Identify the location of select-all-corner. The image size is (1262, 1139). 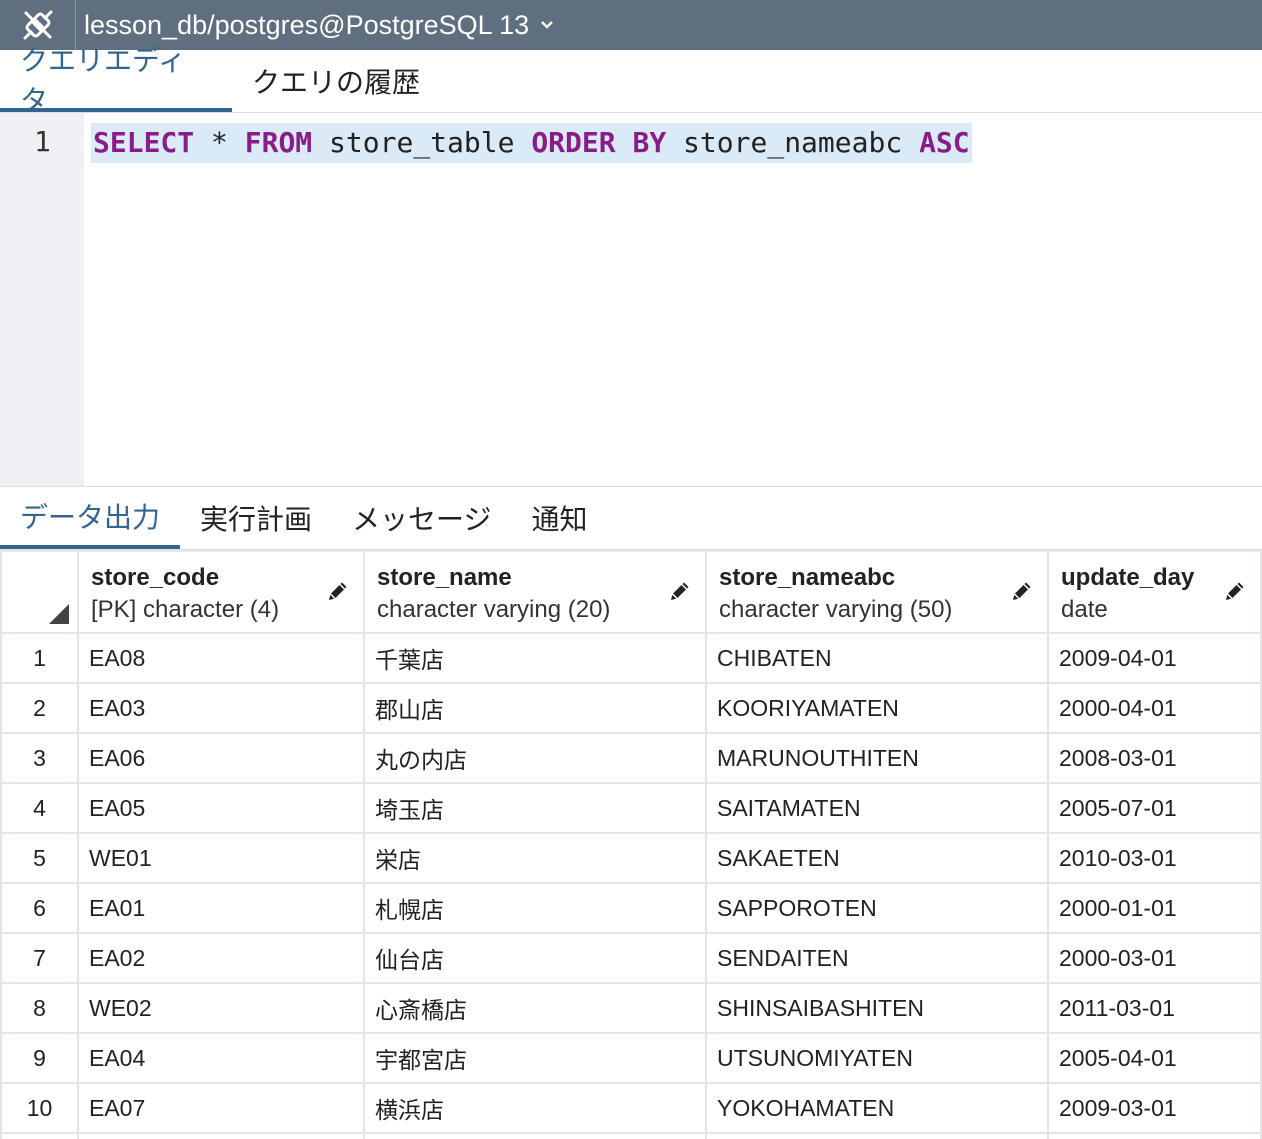
(39, 592).